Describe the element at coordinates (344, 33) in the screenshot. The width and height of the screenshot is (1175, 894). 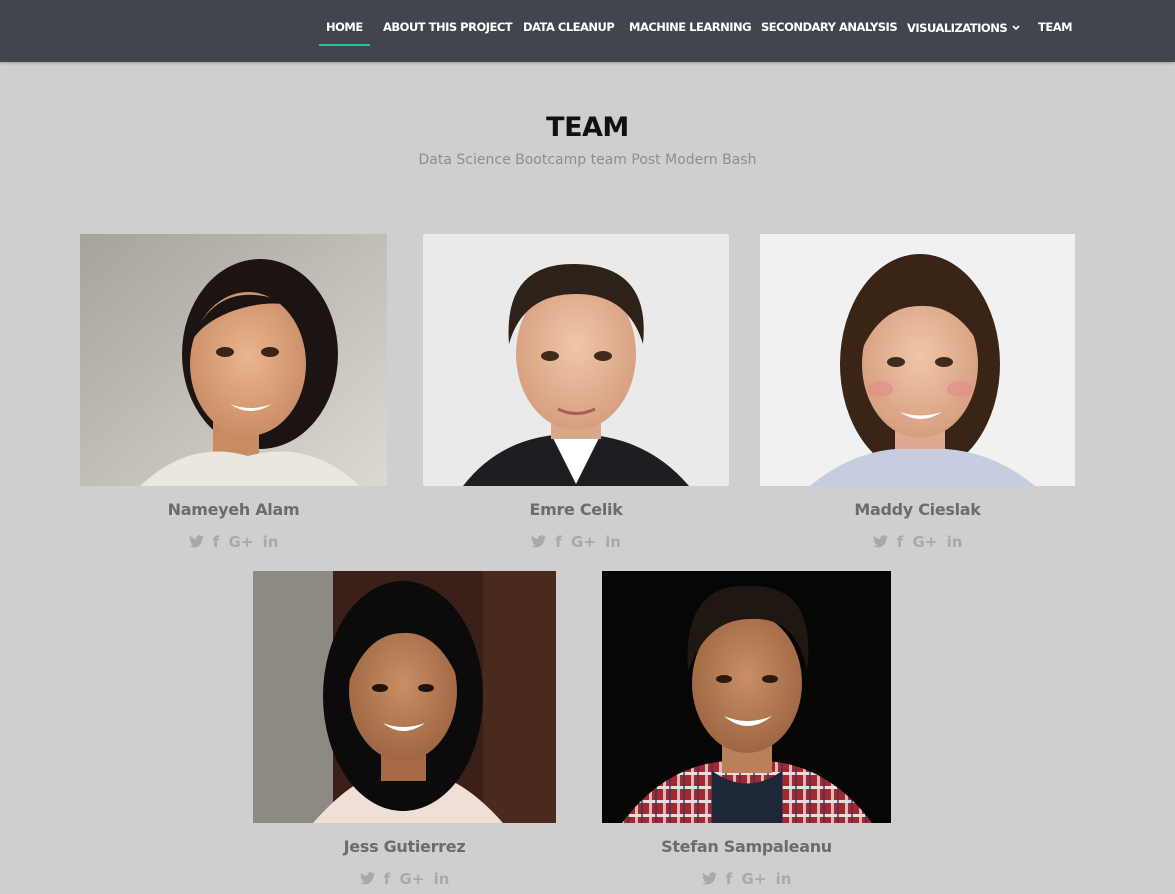
I see `nav-home: HOME` at that location.